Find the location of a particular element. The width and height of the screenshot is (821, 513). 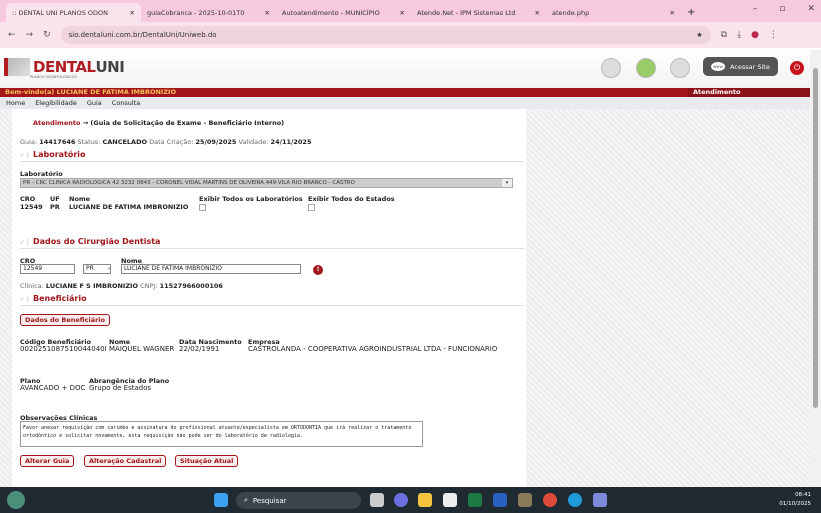

uf-value: PR is located at coordinates (90, 268).